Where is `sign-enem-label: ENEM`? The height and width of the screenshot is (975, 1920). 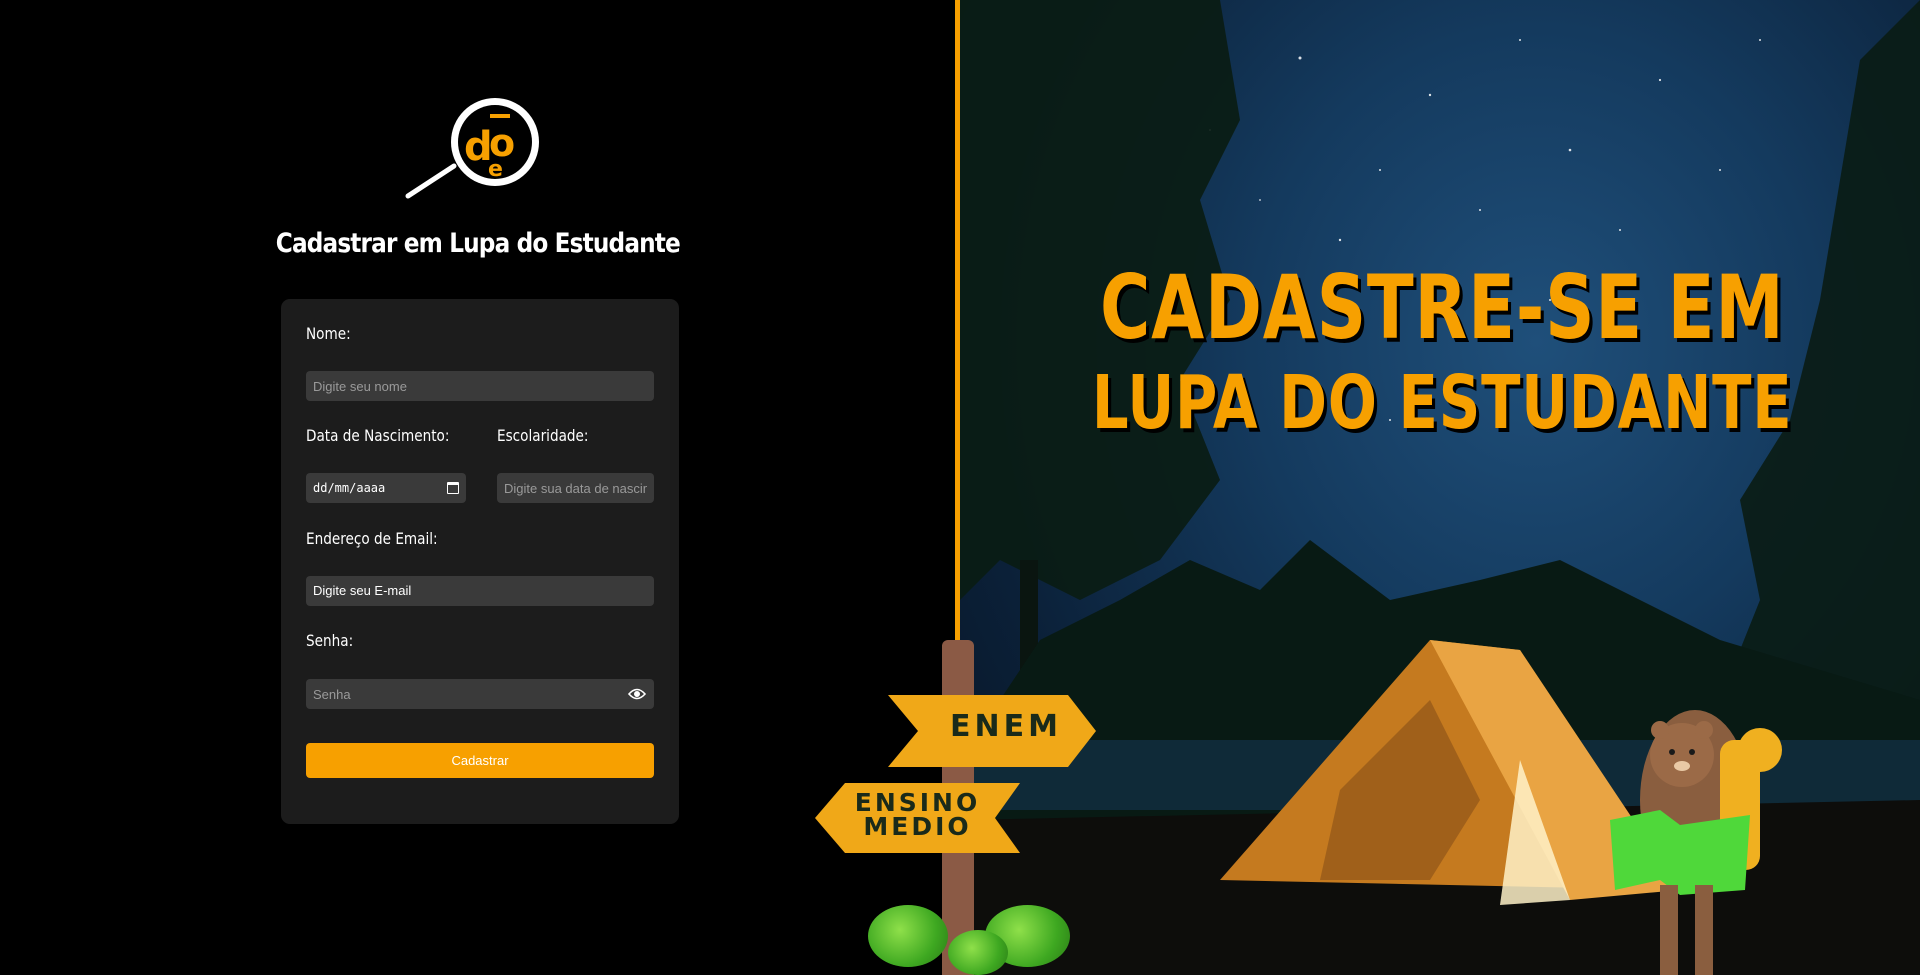 sign-enem-label: ENEM is located at coordinates (1006, 726).